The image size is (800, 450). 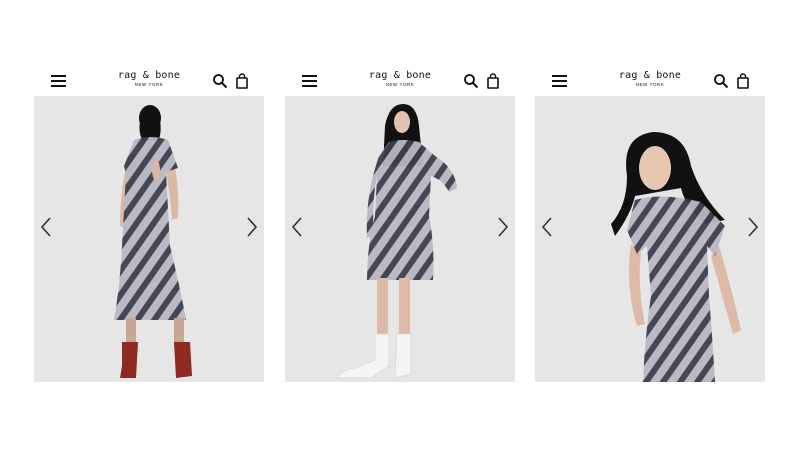 I want to click on model-front-view, so click(x=396, y=241).